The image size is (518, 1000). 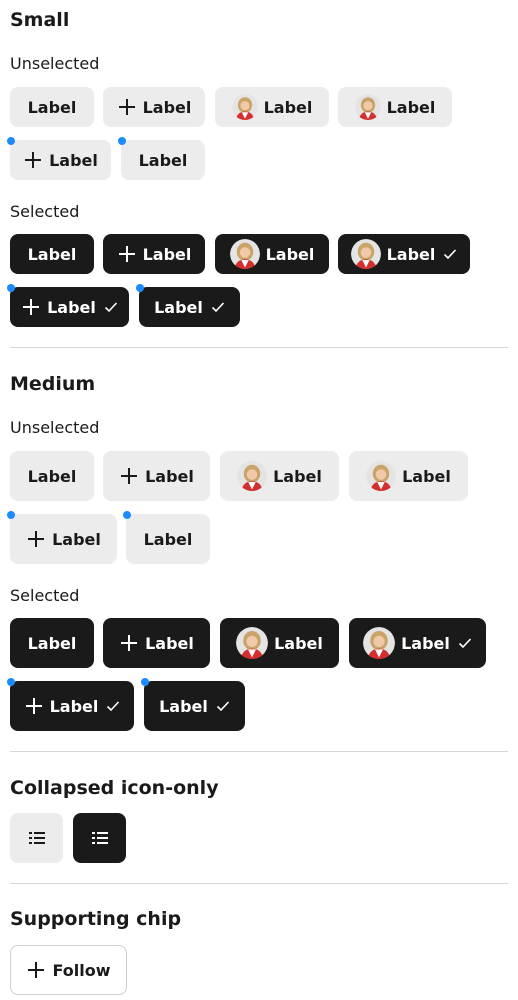 I want to click on chip-medium-badge-unselected: Label, so click(x=166, y=537).